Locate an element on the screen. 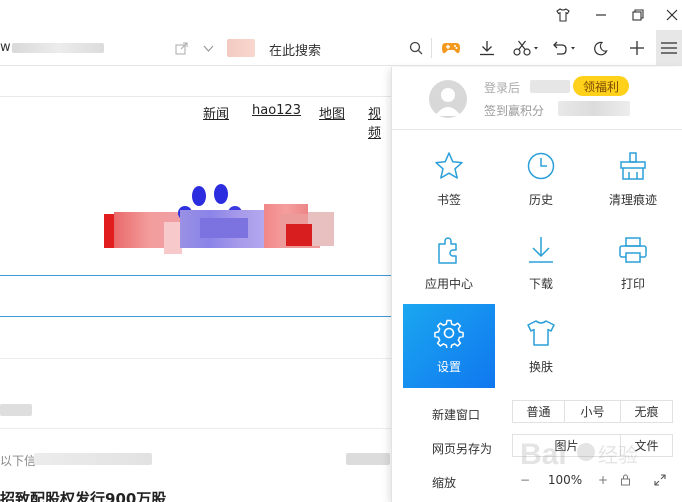 Image resolution: width=682 pixels, height=502 pixels. menu-item-skin: 换肤 is located at coordinates (541, 346).